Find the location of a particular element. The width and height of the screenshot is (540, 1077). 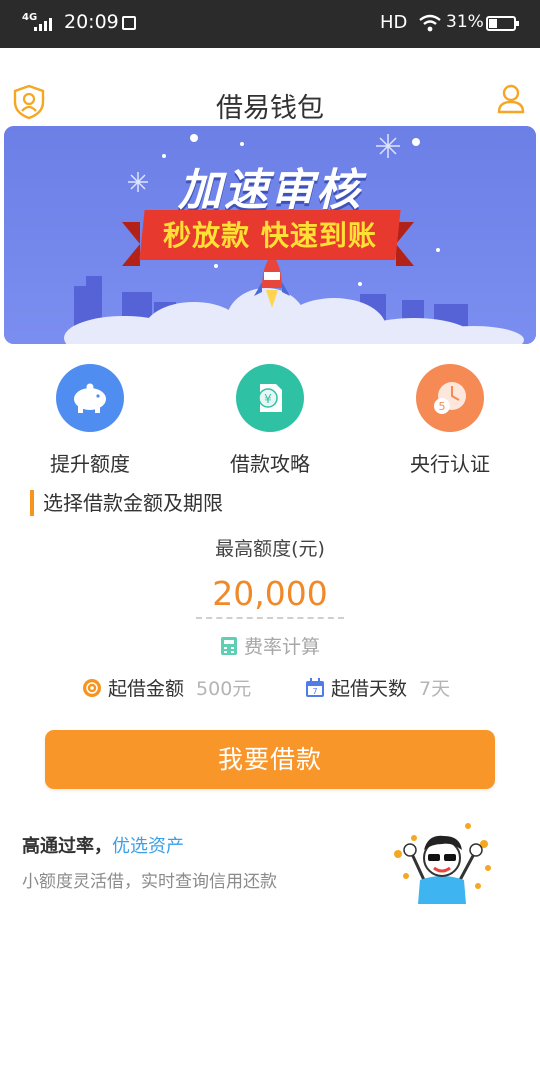

rate-calculator-link: 费率计算 is located at coordinates (270, 645).